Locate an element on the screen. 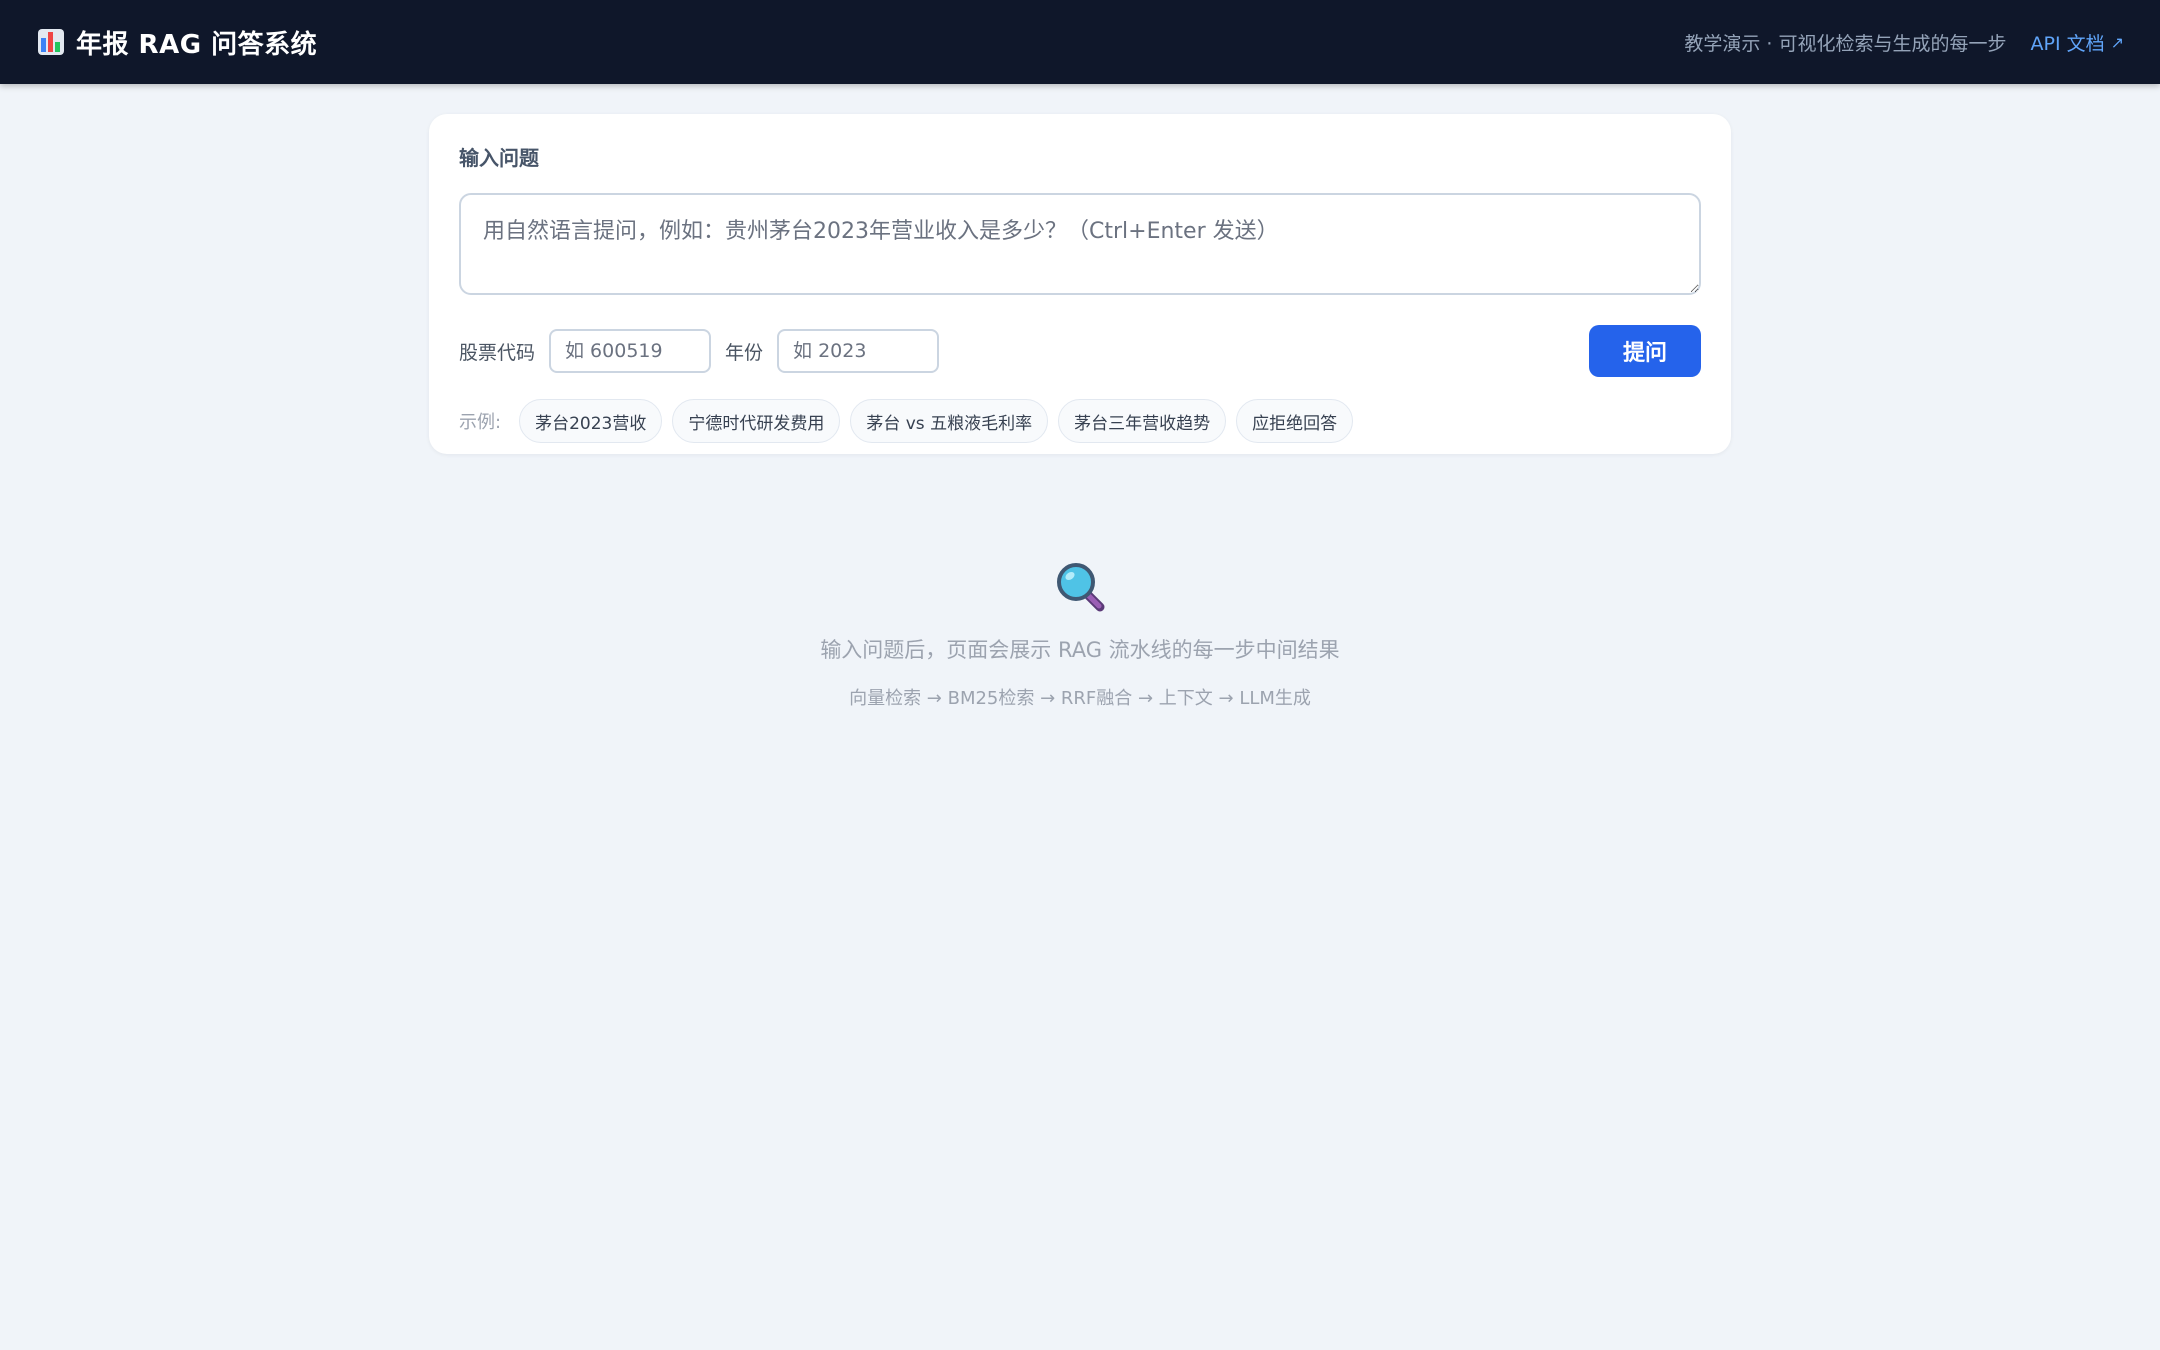 This screenshot has width=2160, height=1350. filter-row: 股票代码 年份 提问 is located at coordinates (1080, 351).